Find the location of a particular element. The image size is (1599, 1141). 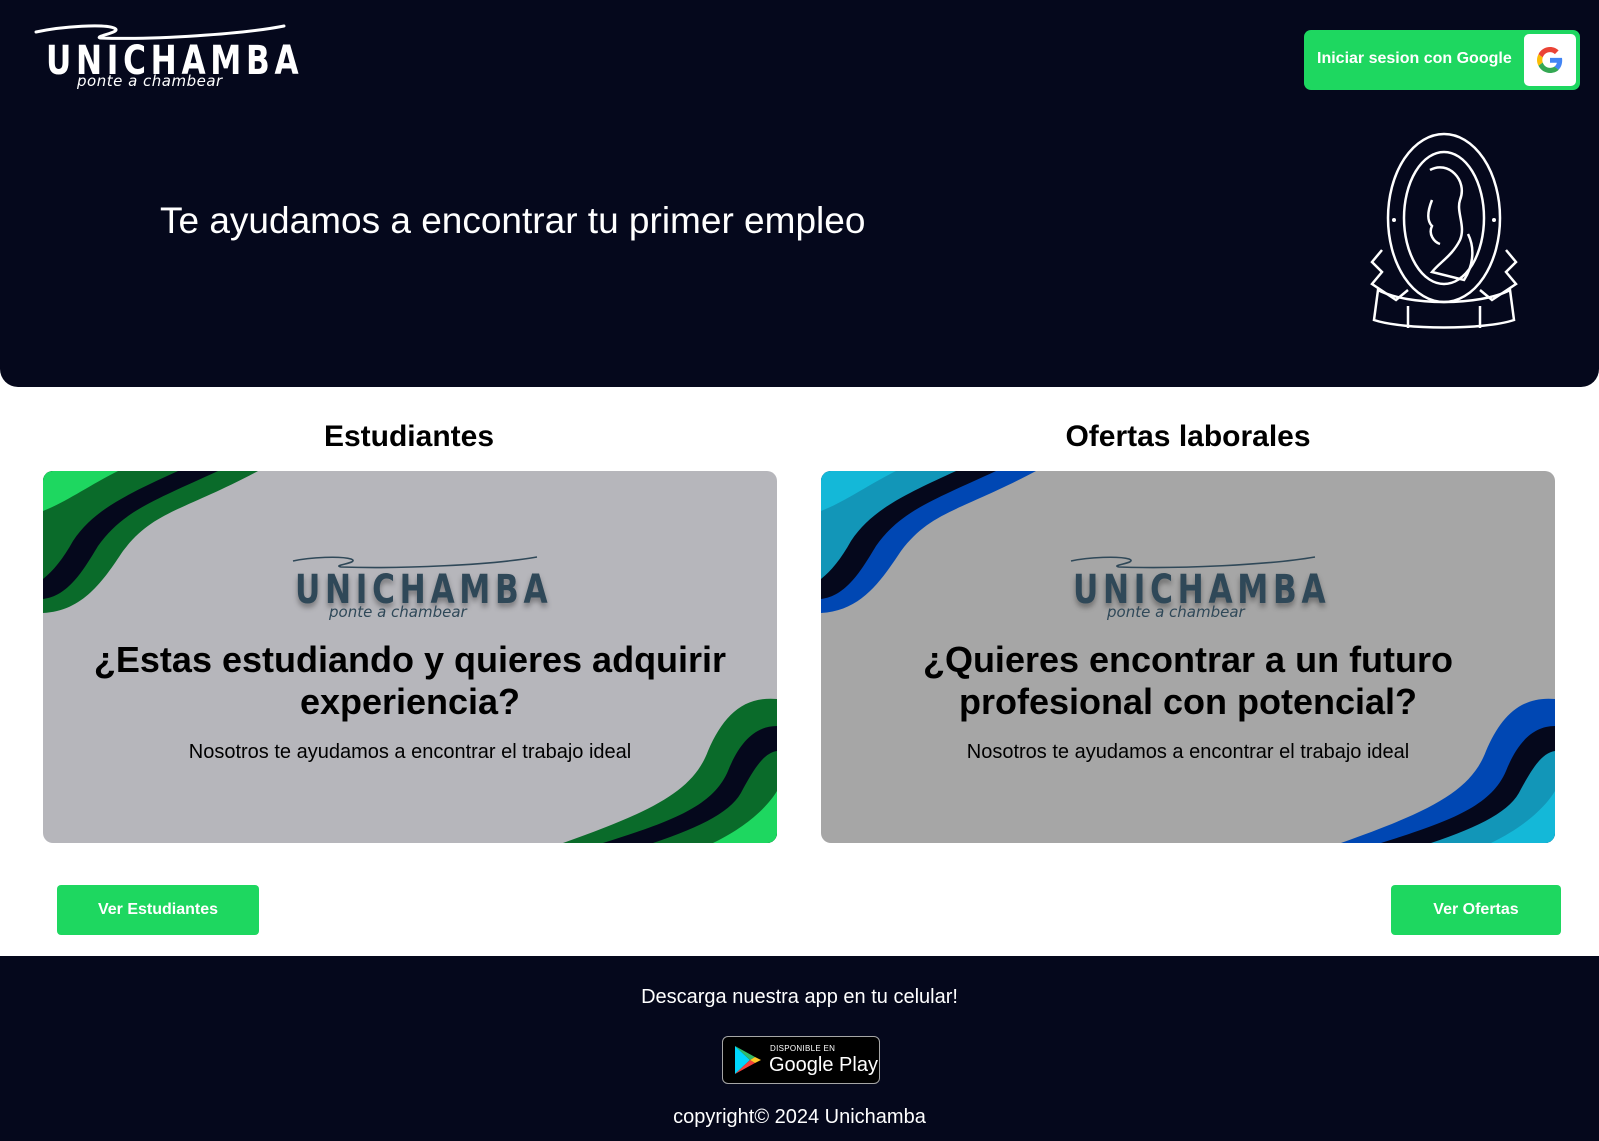

google-g-icon is located at coordinates (1550, 60).